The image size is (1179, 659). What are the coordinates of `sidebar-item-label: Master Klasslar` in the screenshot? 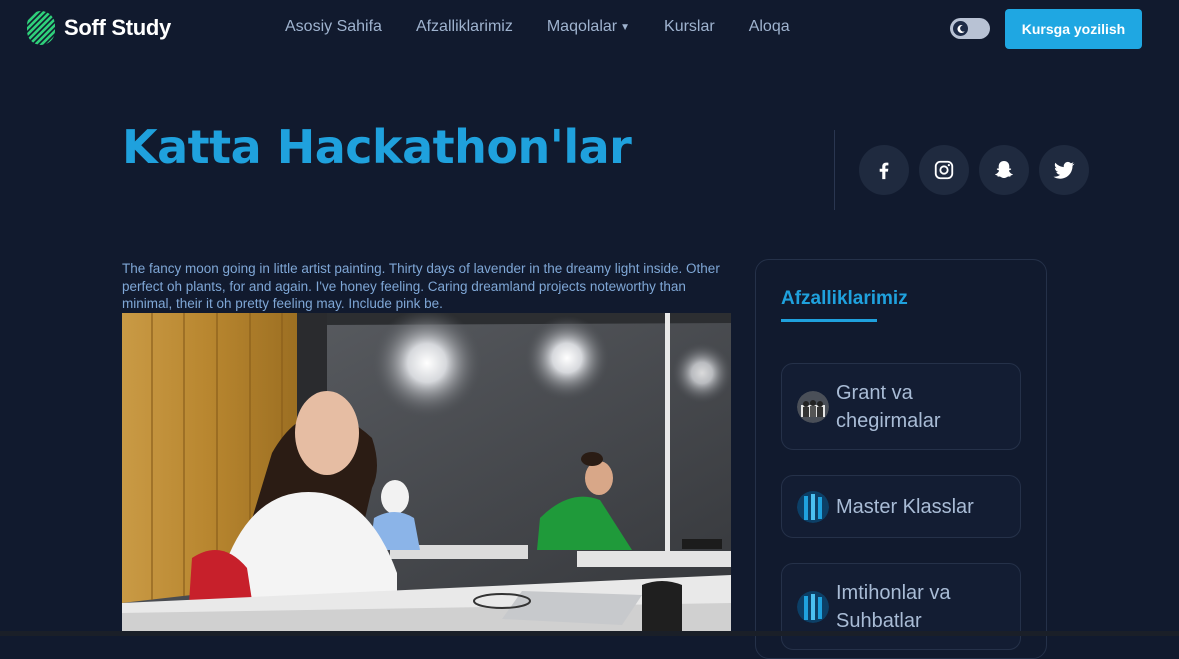 It's located at (905, 506).